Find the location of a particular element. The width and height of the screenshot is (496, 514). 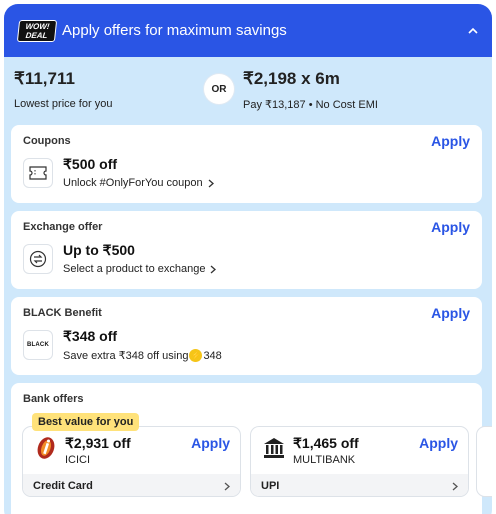

black-desc-row: Save extra ₹348 off using ⚡ 348 is located at coordinates (142, 355).